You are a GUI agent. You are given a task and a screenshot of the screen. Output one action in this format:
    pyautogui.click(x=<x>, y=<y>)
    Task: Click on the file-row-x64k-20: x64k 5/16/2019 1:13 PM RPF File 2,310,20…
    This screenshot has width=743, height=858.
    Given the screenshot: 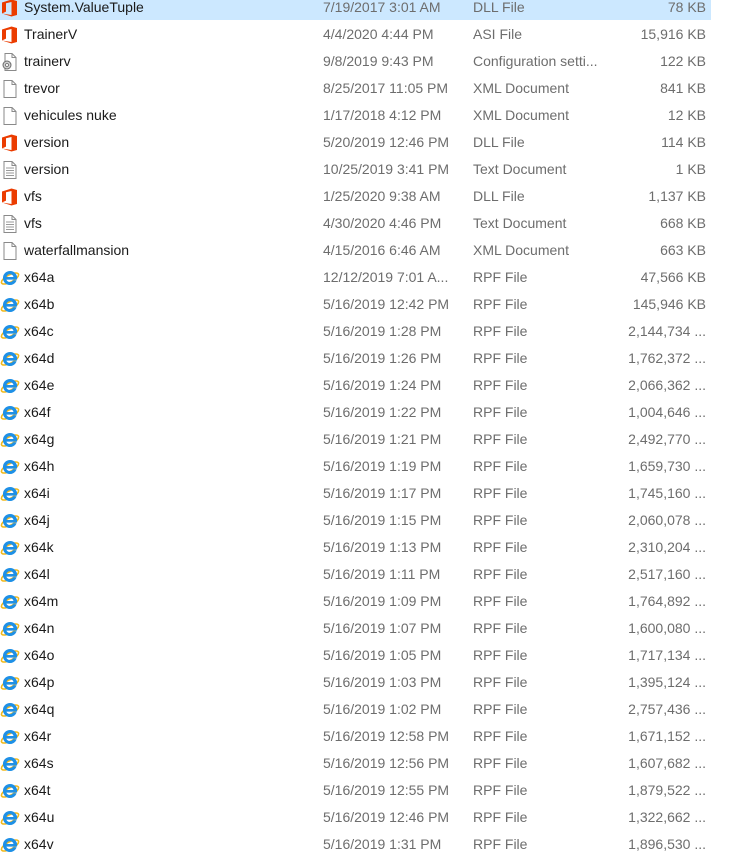 What is the action you would take?
    pyautogui.click(x=371, y=547)
    